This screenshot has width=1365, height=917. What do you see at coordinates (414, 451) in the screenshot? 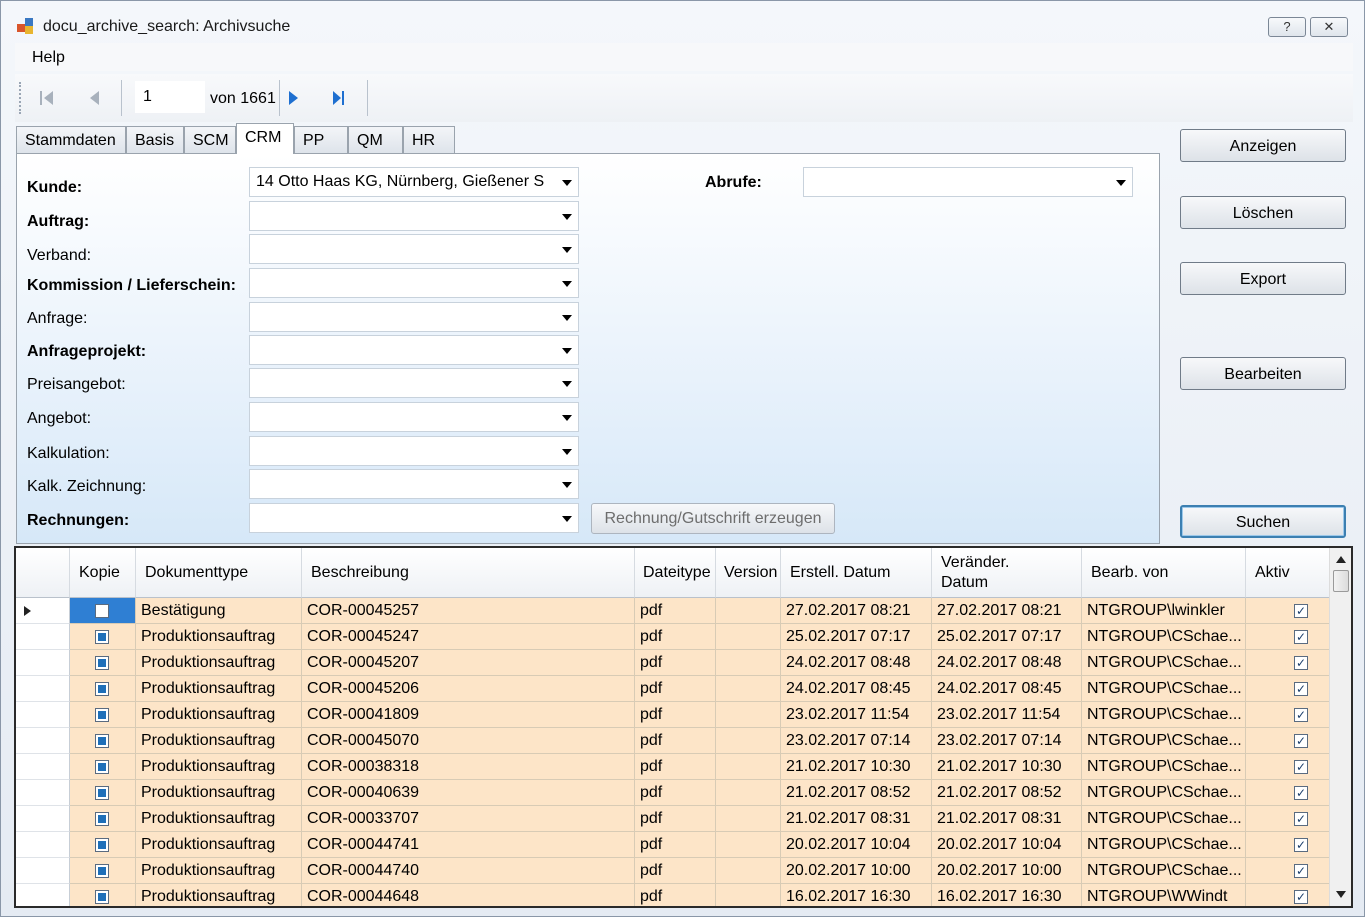
I see `kalkulation-combo` at bounding box center [414, 451].